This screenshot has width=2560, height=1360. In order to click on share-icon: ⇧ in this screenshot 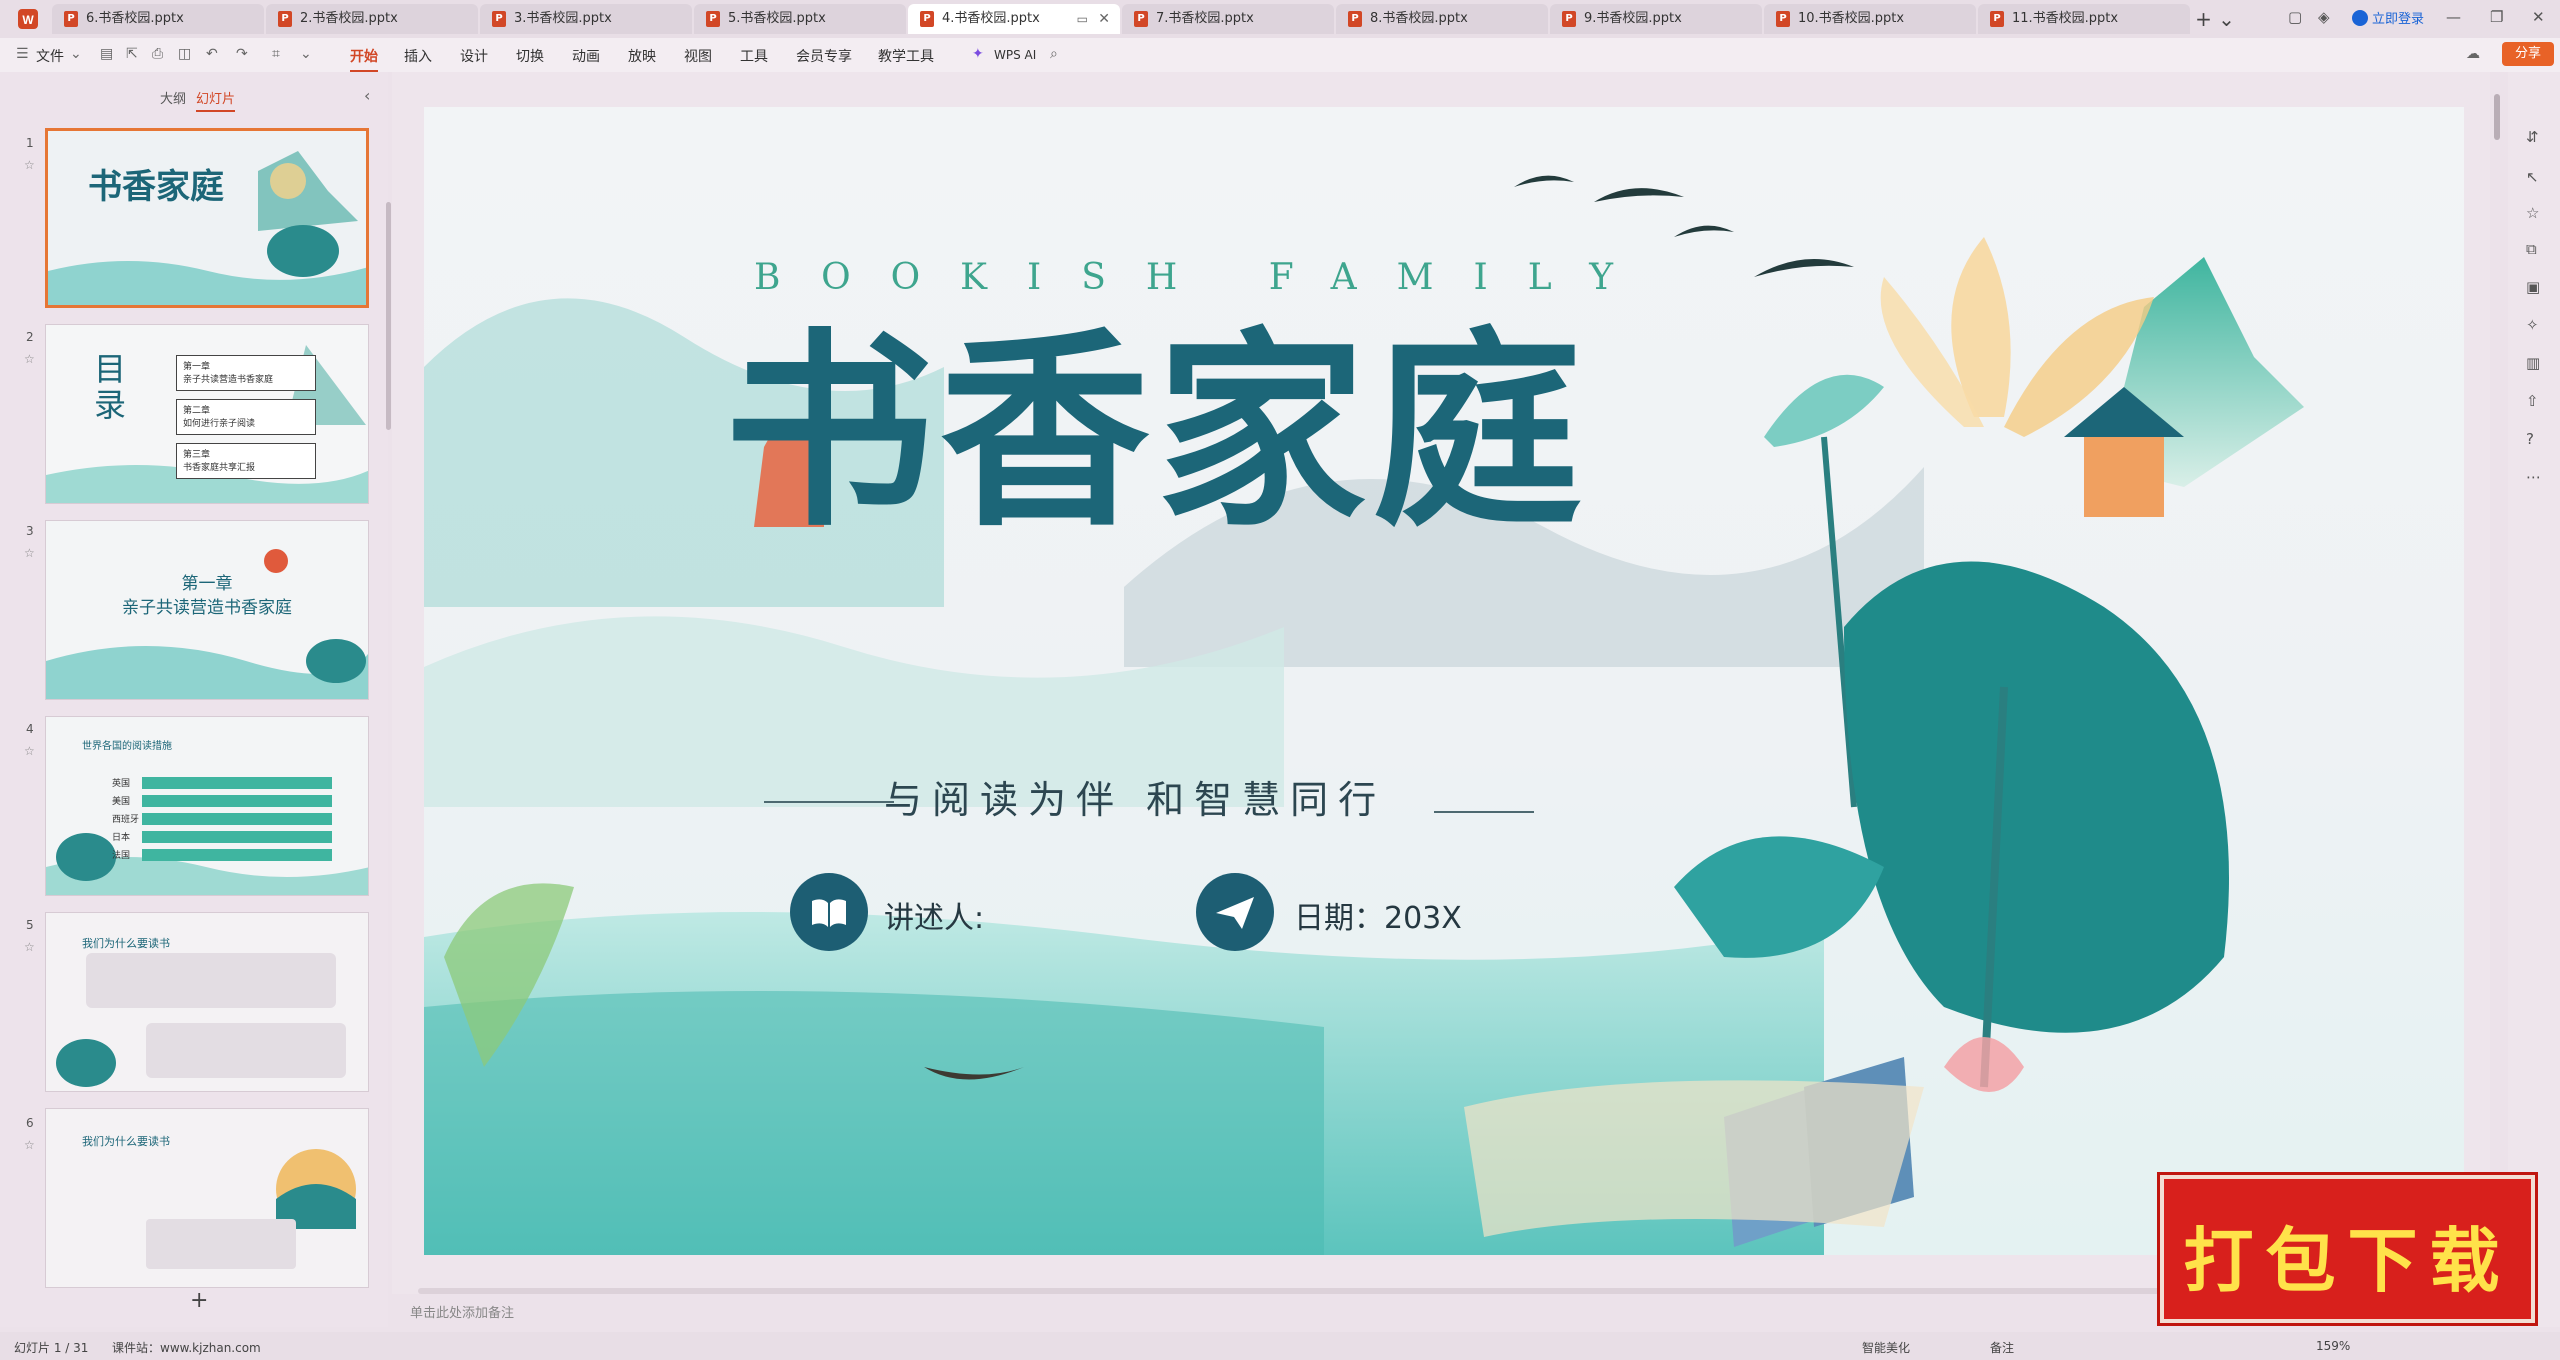, I will do `click(2532, 401)`.